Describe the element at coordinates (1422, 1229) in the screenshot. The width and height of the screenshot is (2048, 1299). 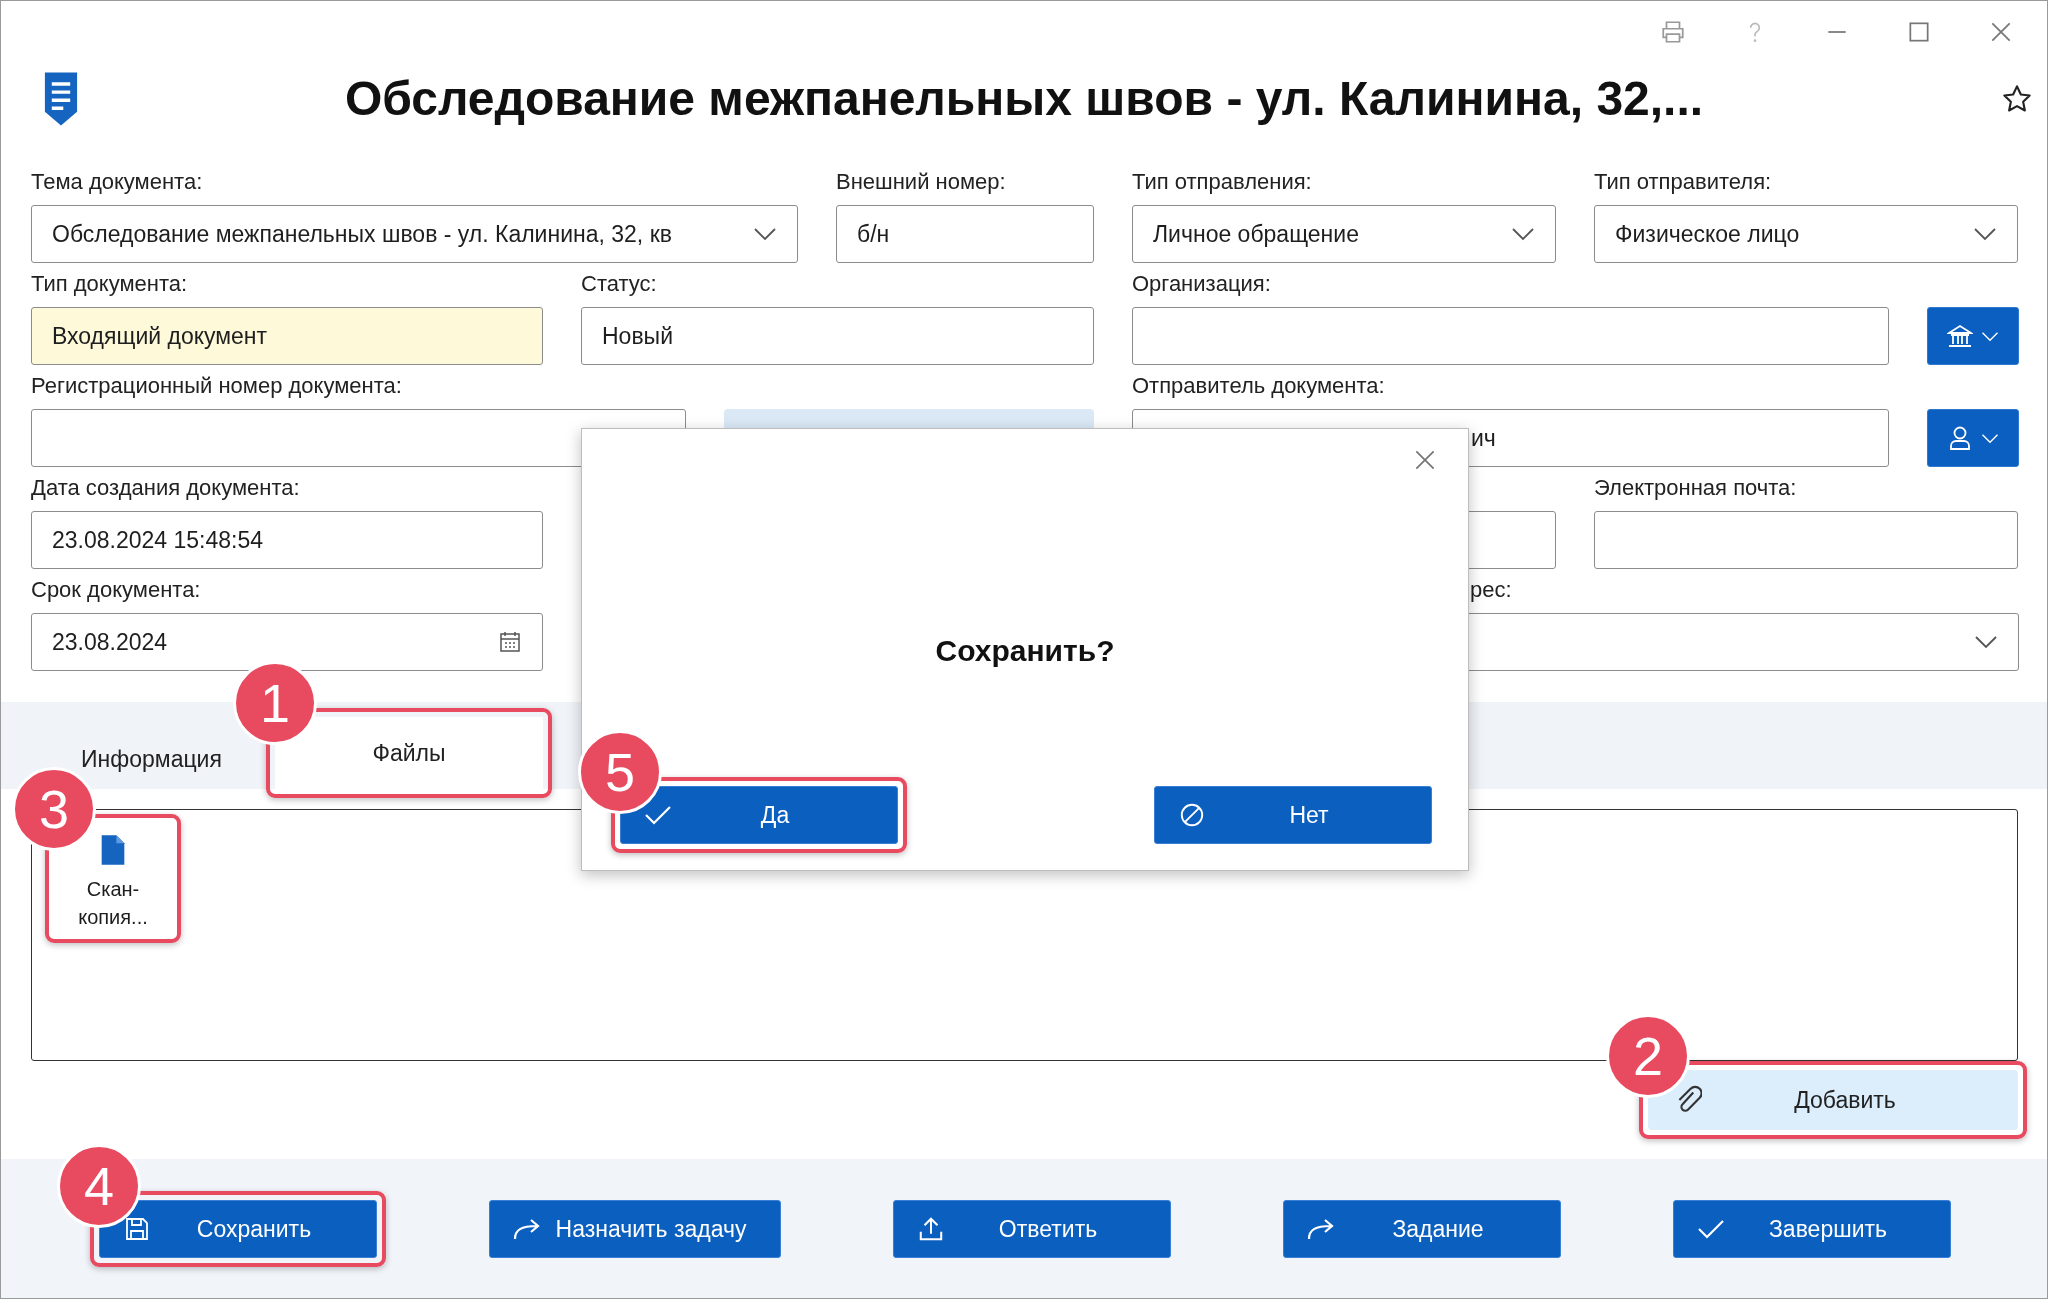
I see `action-button: Задание` at that location.